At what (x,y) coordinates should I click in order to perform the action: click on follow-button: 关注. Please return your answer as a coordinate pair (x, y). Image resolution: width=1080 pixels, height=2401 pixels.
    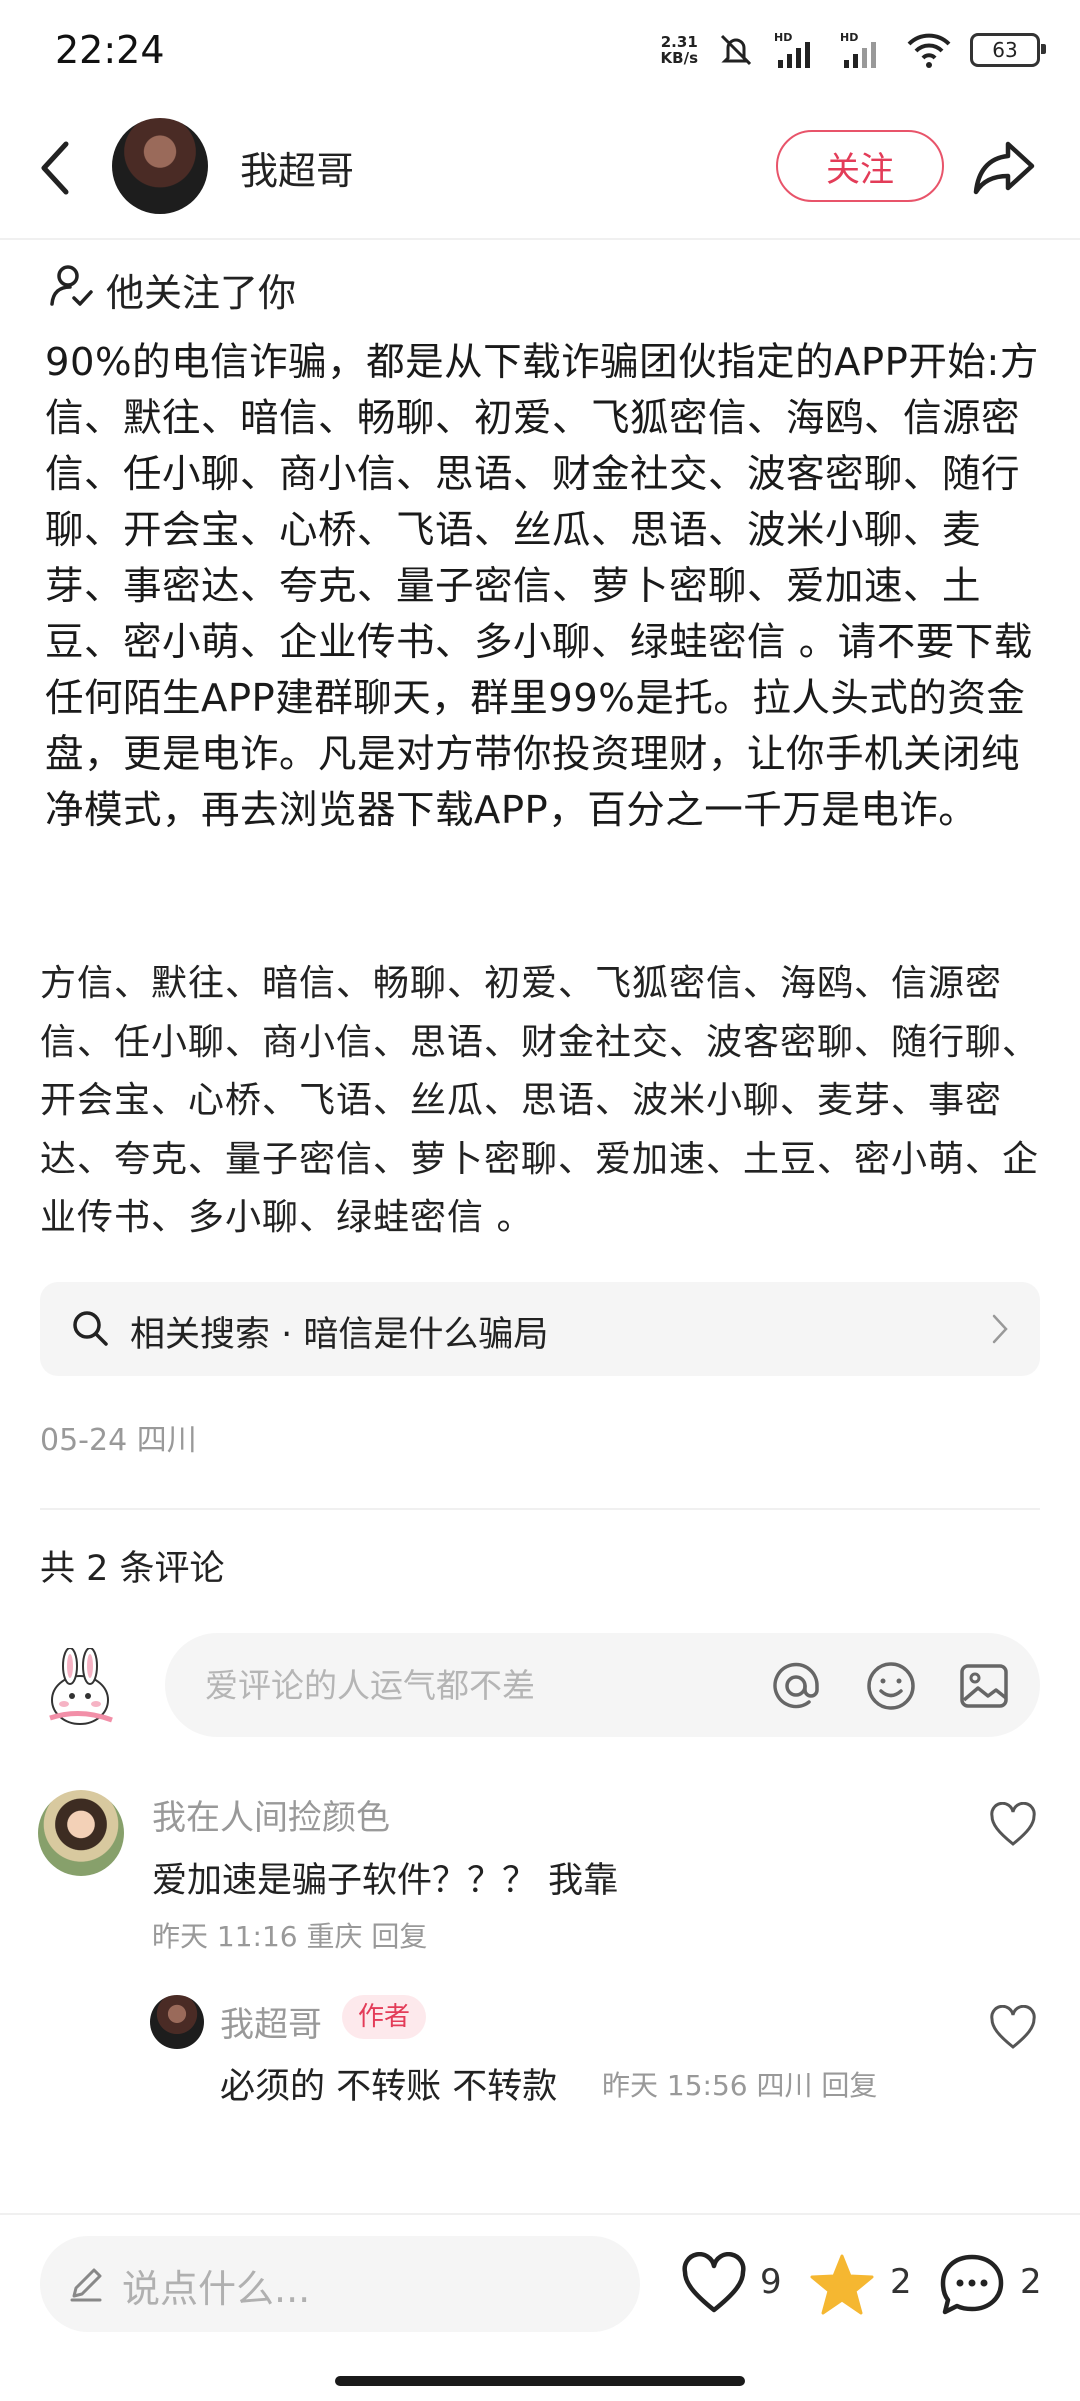
    Looking at the image, I should click on (860, 166).